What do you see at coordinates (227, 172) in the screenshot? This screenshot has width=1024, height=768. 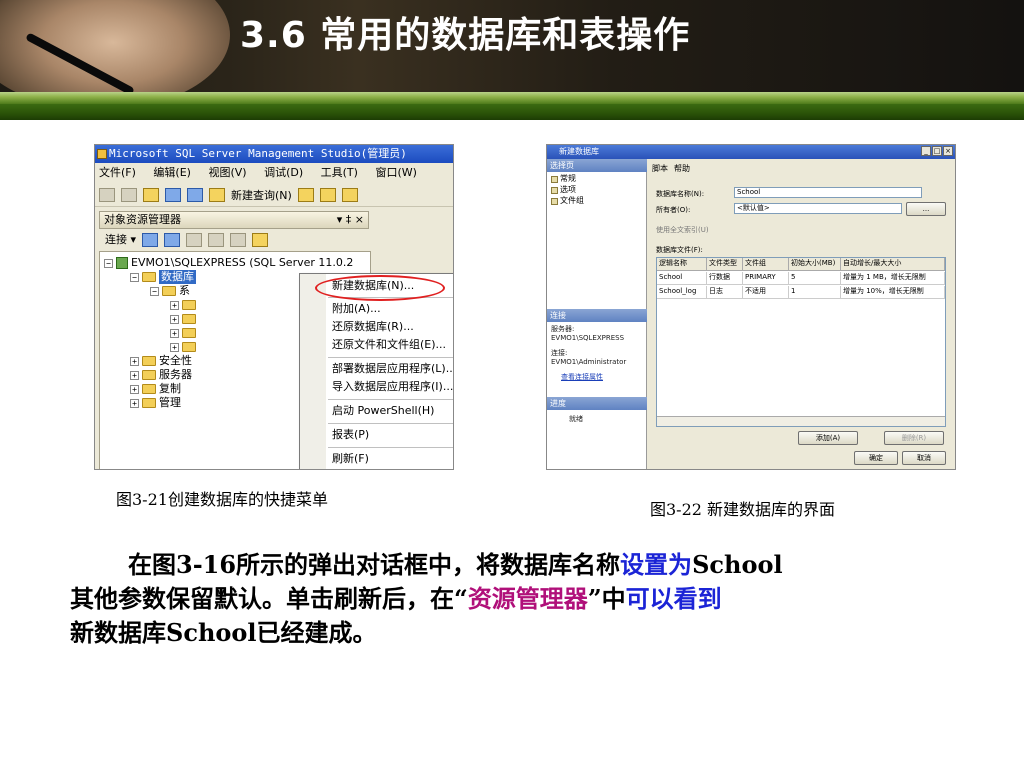 I see `menu-view: 视图(V)` at bounding box center [227, 172].